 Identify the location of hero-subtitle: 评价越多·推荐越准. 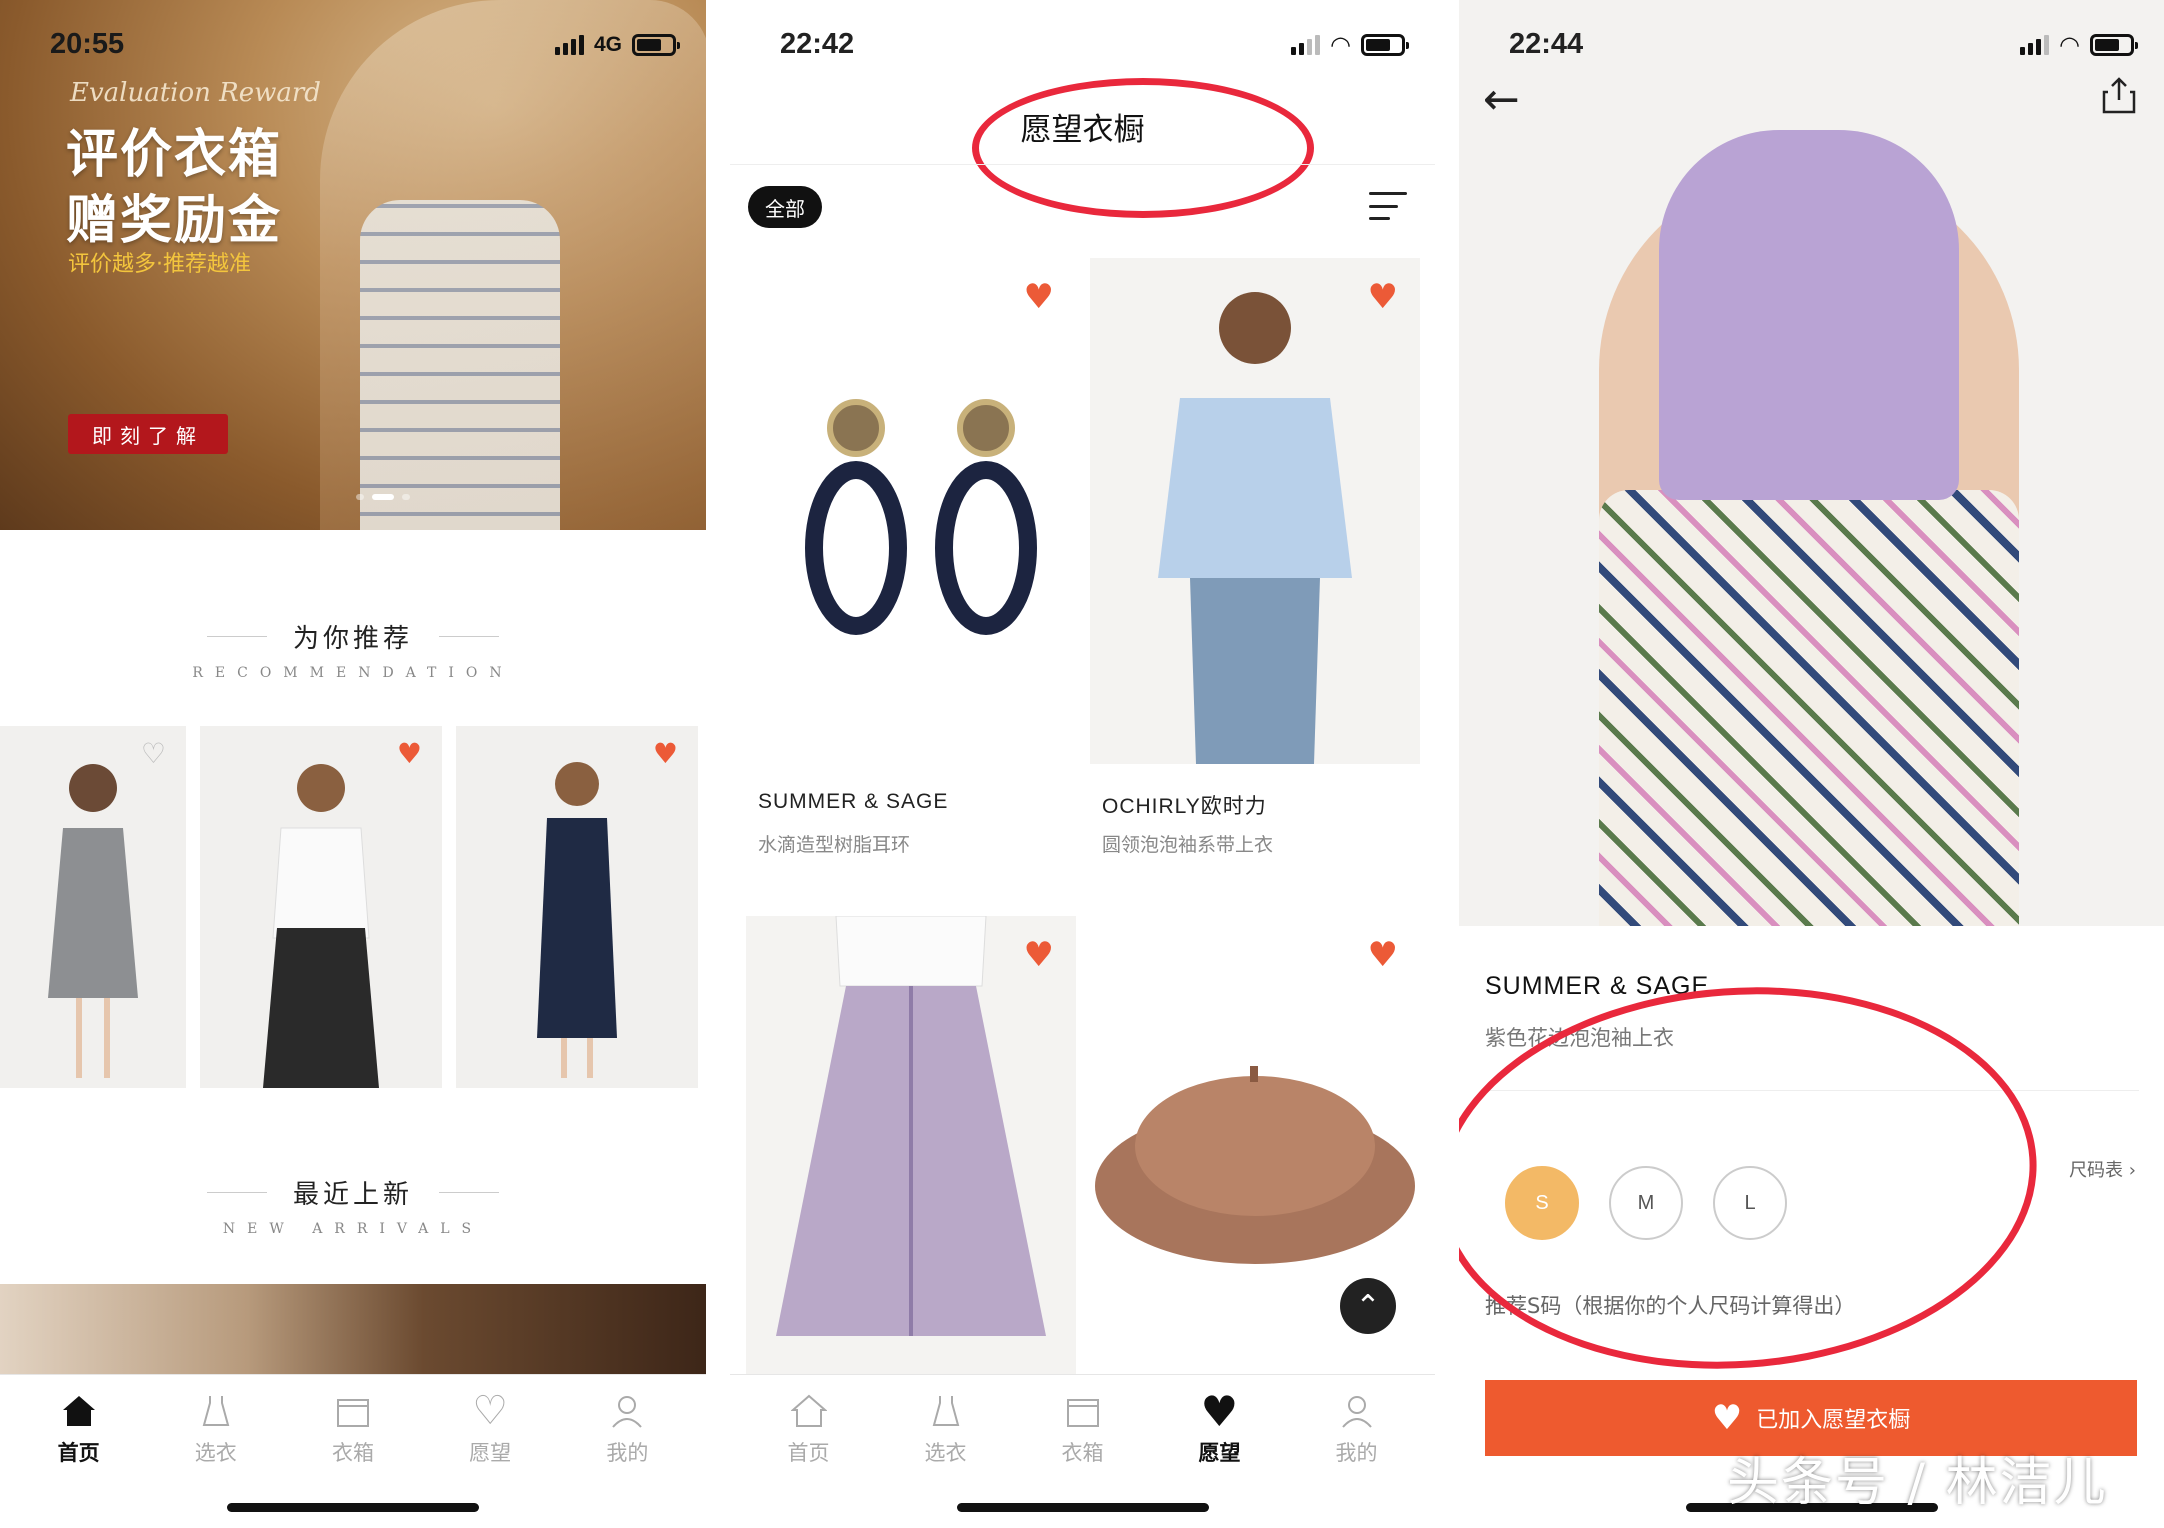
(159, 264).